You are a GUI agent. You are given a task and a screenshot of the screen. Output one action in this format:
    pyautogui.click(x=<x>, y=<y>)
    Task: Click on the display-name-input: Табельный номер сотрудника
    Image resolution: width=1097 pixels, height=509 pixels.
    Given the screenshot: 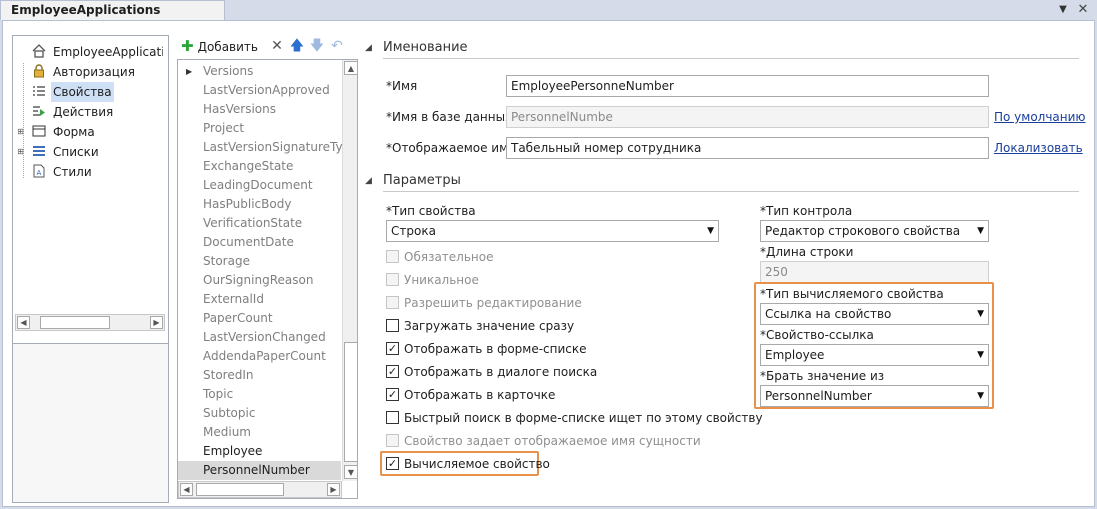 What is the action you would take?
    pyautogui.click(x=747, y=148)
    